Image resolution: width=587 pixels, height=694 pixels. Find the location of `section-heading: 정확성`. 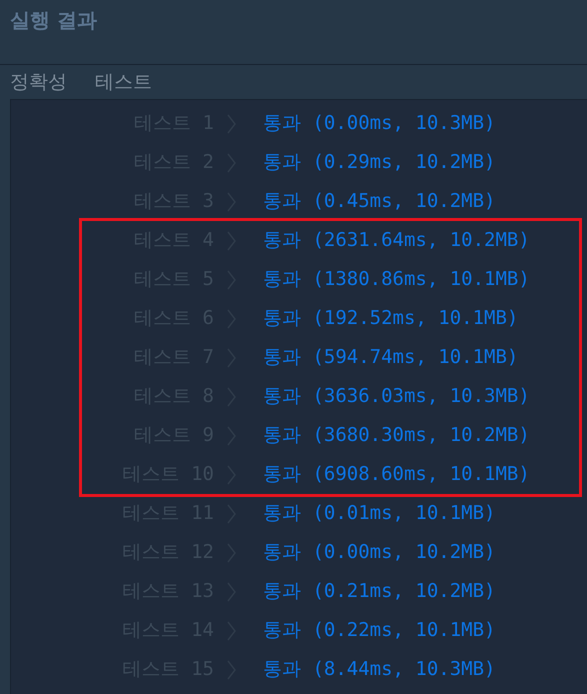

section-heading: 정확성 is located at coordinates (38, 82).